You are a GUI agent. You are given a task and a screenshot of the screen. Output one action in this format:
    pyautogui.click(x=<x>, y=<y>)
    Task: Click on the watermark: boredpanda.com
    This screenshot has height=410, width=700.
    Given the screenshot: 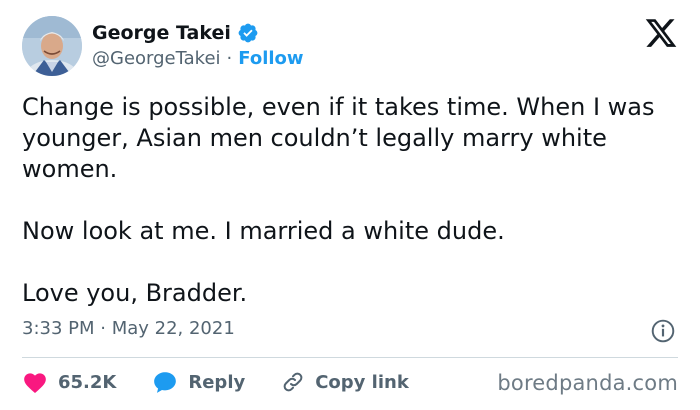 What is the action you would take?
    pyautogui.click(x=587, y=383)
    